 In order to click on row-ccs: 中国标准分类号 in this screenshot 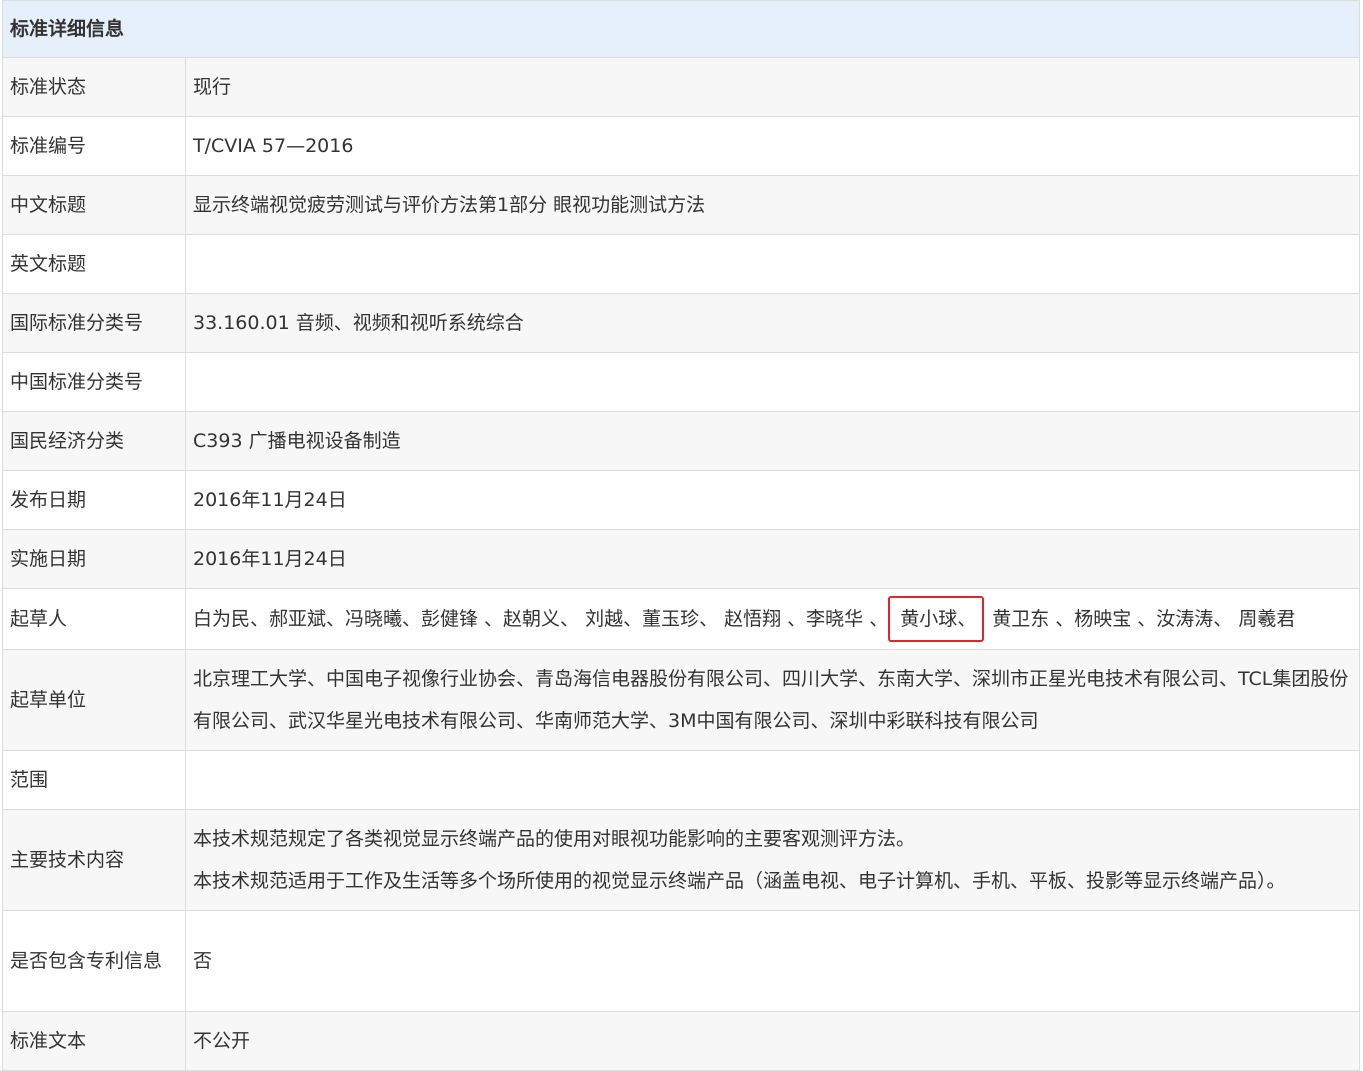, I will do `click(681, 382)`.